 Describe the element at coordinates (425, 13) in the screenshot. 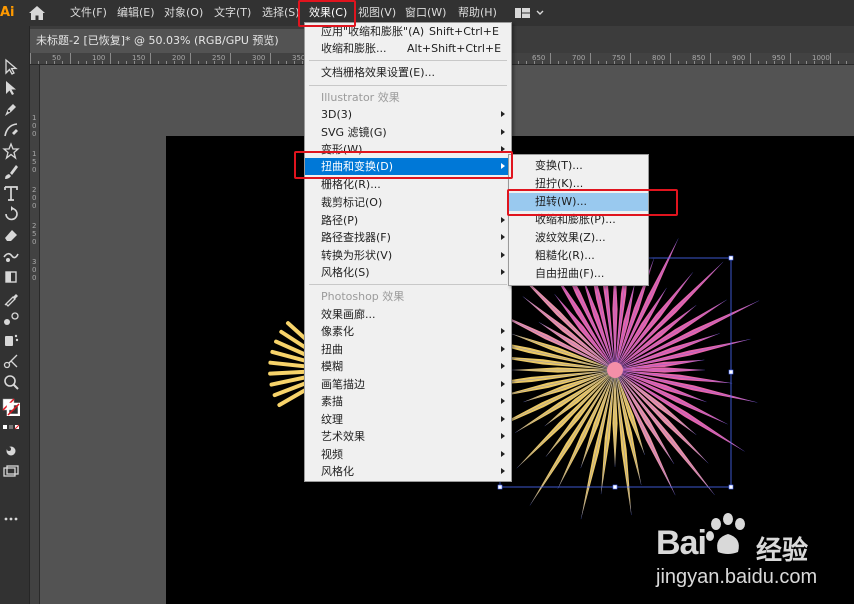

I see `menu-window: 窗口(W)` at that location.